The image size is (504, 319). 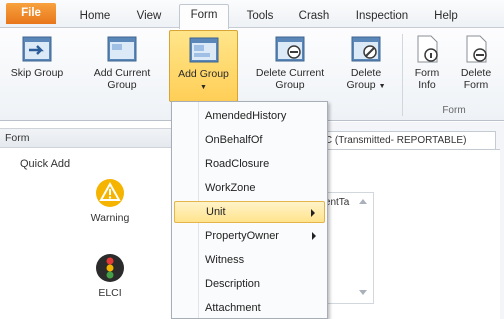 I want to click on warning-icon, so click(x=110, y=193).